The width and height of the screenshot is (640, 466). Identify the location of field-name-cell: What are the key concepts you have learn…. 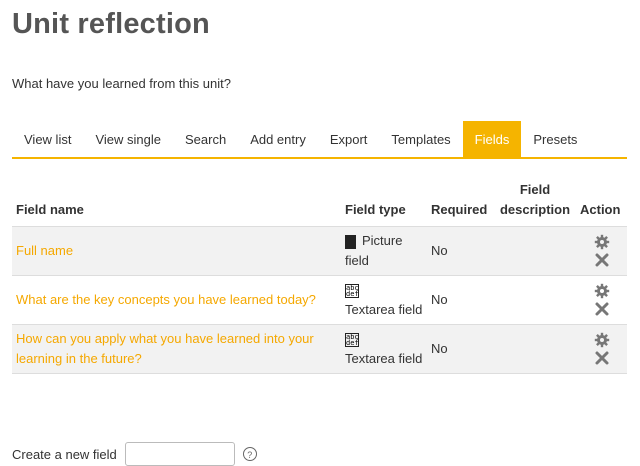
(176, 300).